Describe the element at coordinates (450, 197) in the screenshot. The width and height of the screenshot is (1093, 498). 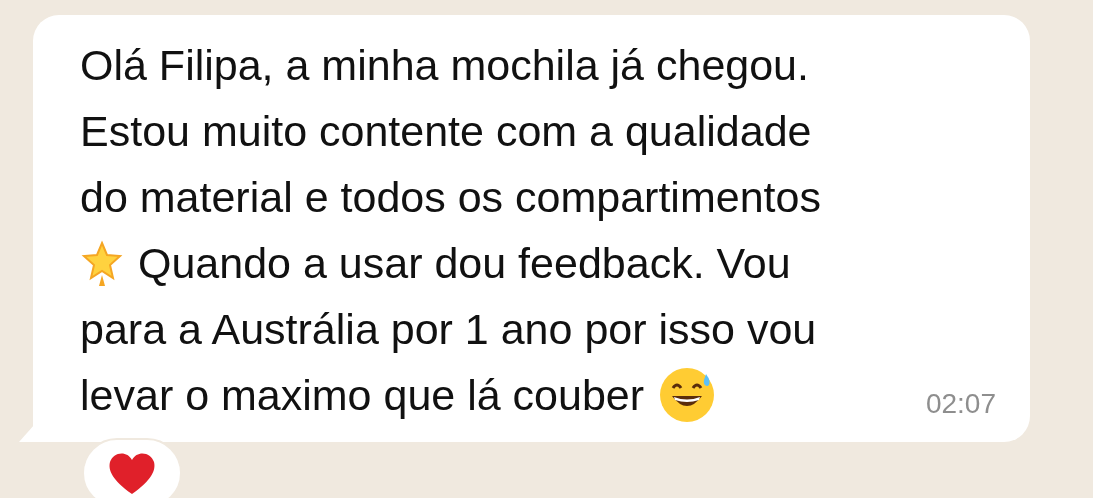
I see `message-text: do material e todos os compartimentos` at that location.